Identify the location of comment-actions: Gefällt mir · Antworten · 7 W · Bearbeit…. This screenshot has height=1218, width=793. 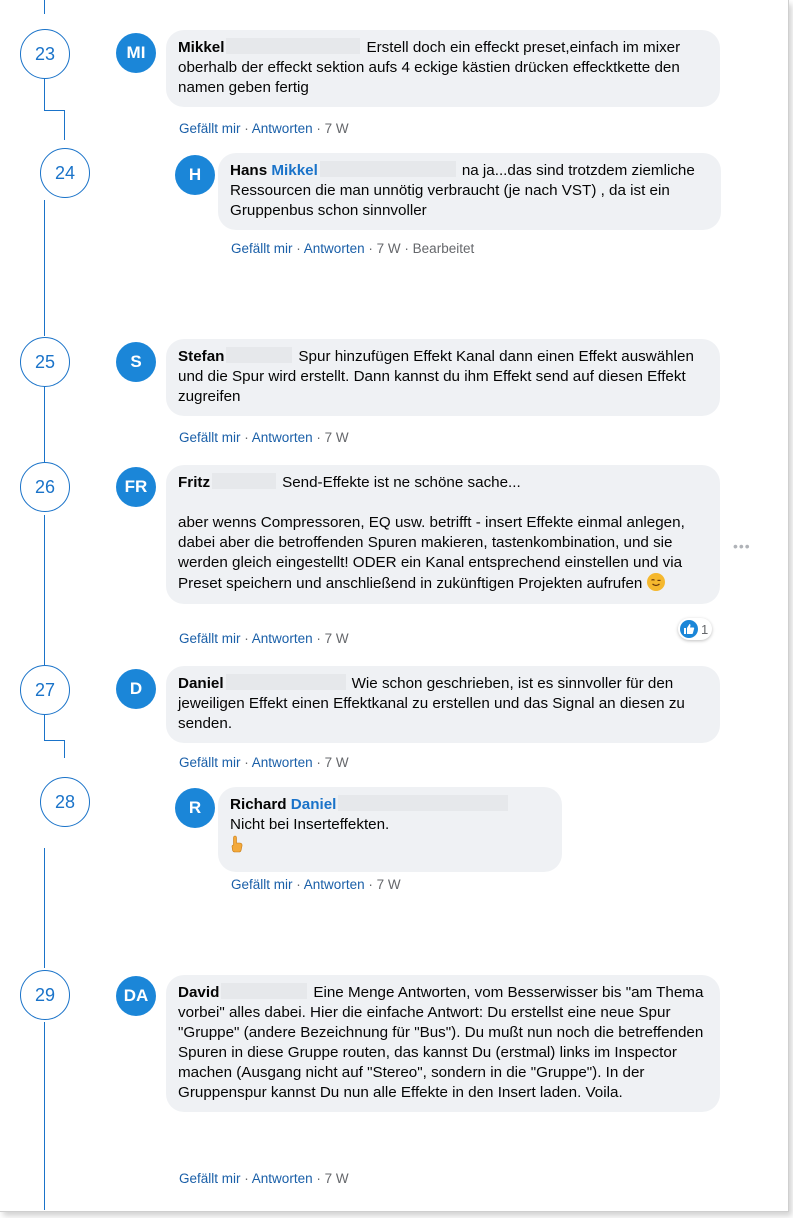
(352, 248).